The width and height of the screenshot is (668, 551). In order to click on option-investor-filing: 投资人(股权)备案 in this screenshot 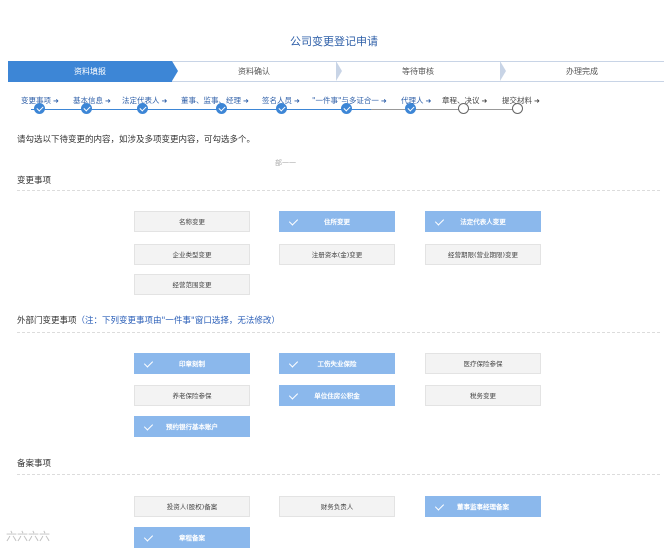, I will do `click(192, 506)`.